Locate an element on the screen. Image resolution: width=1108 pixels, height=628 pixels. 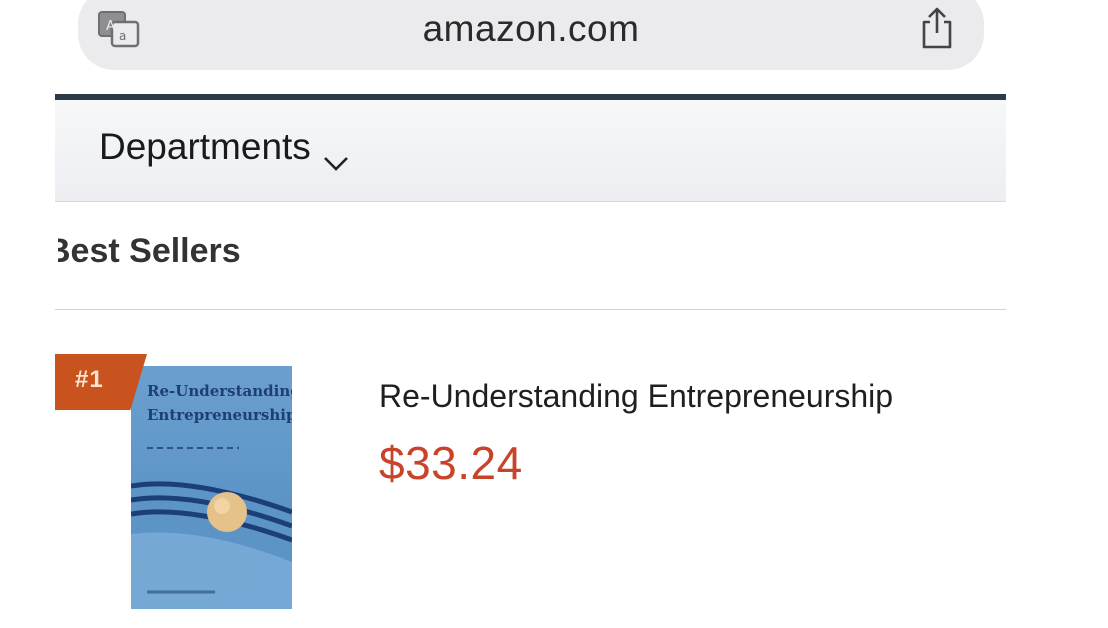
rank-label: #1 is located at coordinates (89, 379).